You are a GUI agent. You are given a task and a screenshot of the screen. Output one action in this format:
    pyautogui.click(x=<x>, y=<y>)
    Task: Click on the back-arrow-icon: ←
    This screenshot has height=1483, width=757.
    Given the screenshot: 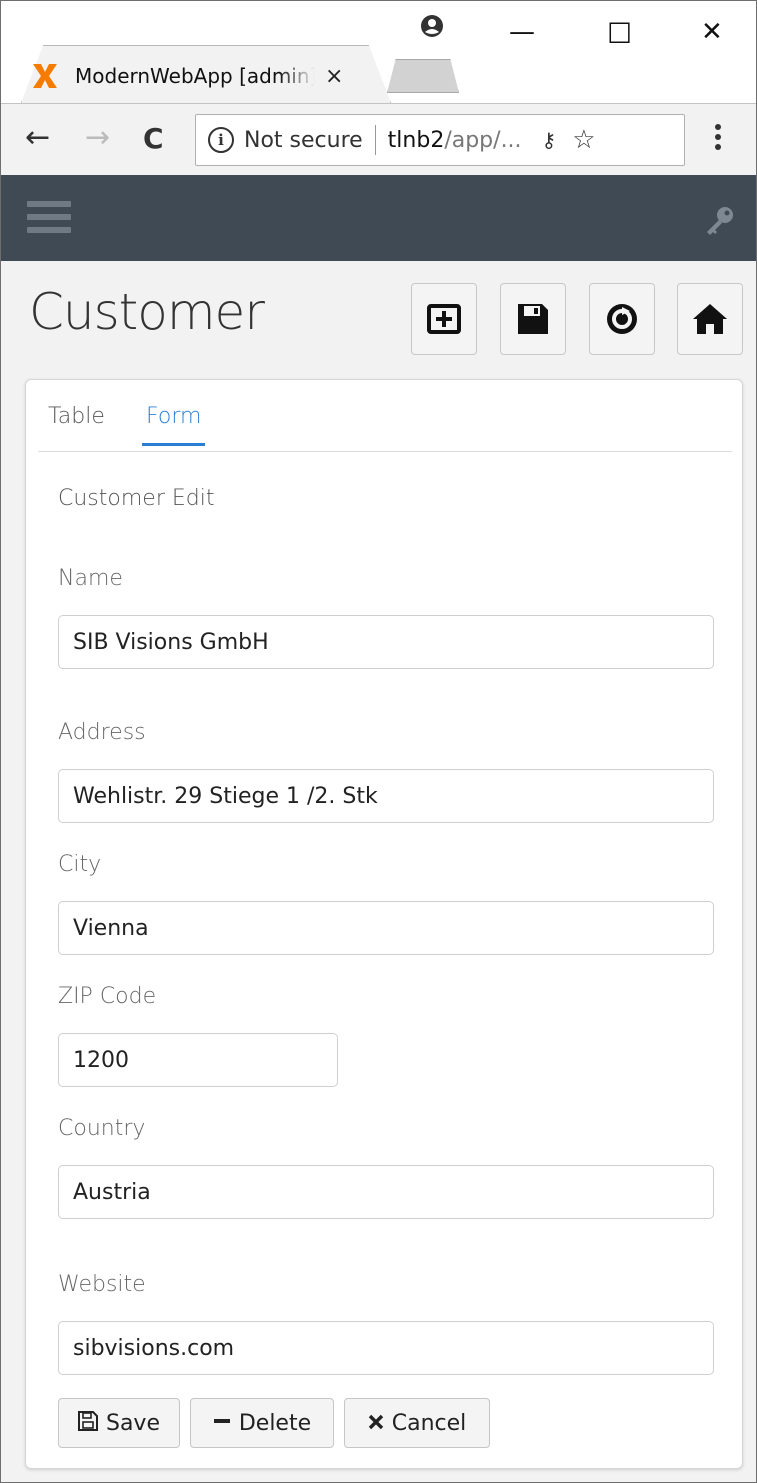 What is the action you would take?
    pyautogui.click(x=37, y=137)
    